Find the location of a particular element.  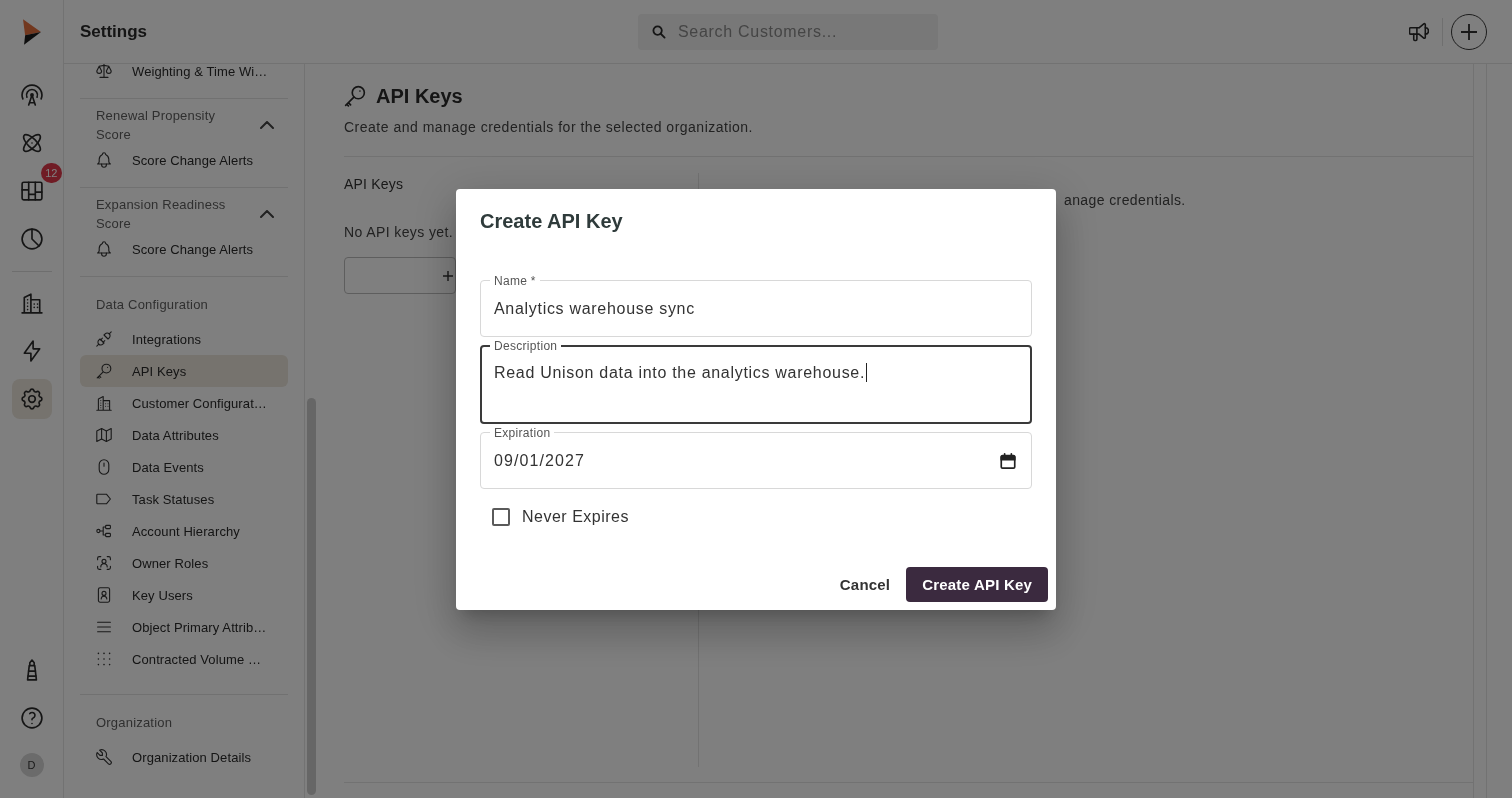

page-subtitle: Create and manage credentials for the selected organization. is located at coordinates (549, 127).